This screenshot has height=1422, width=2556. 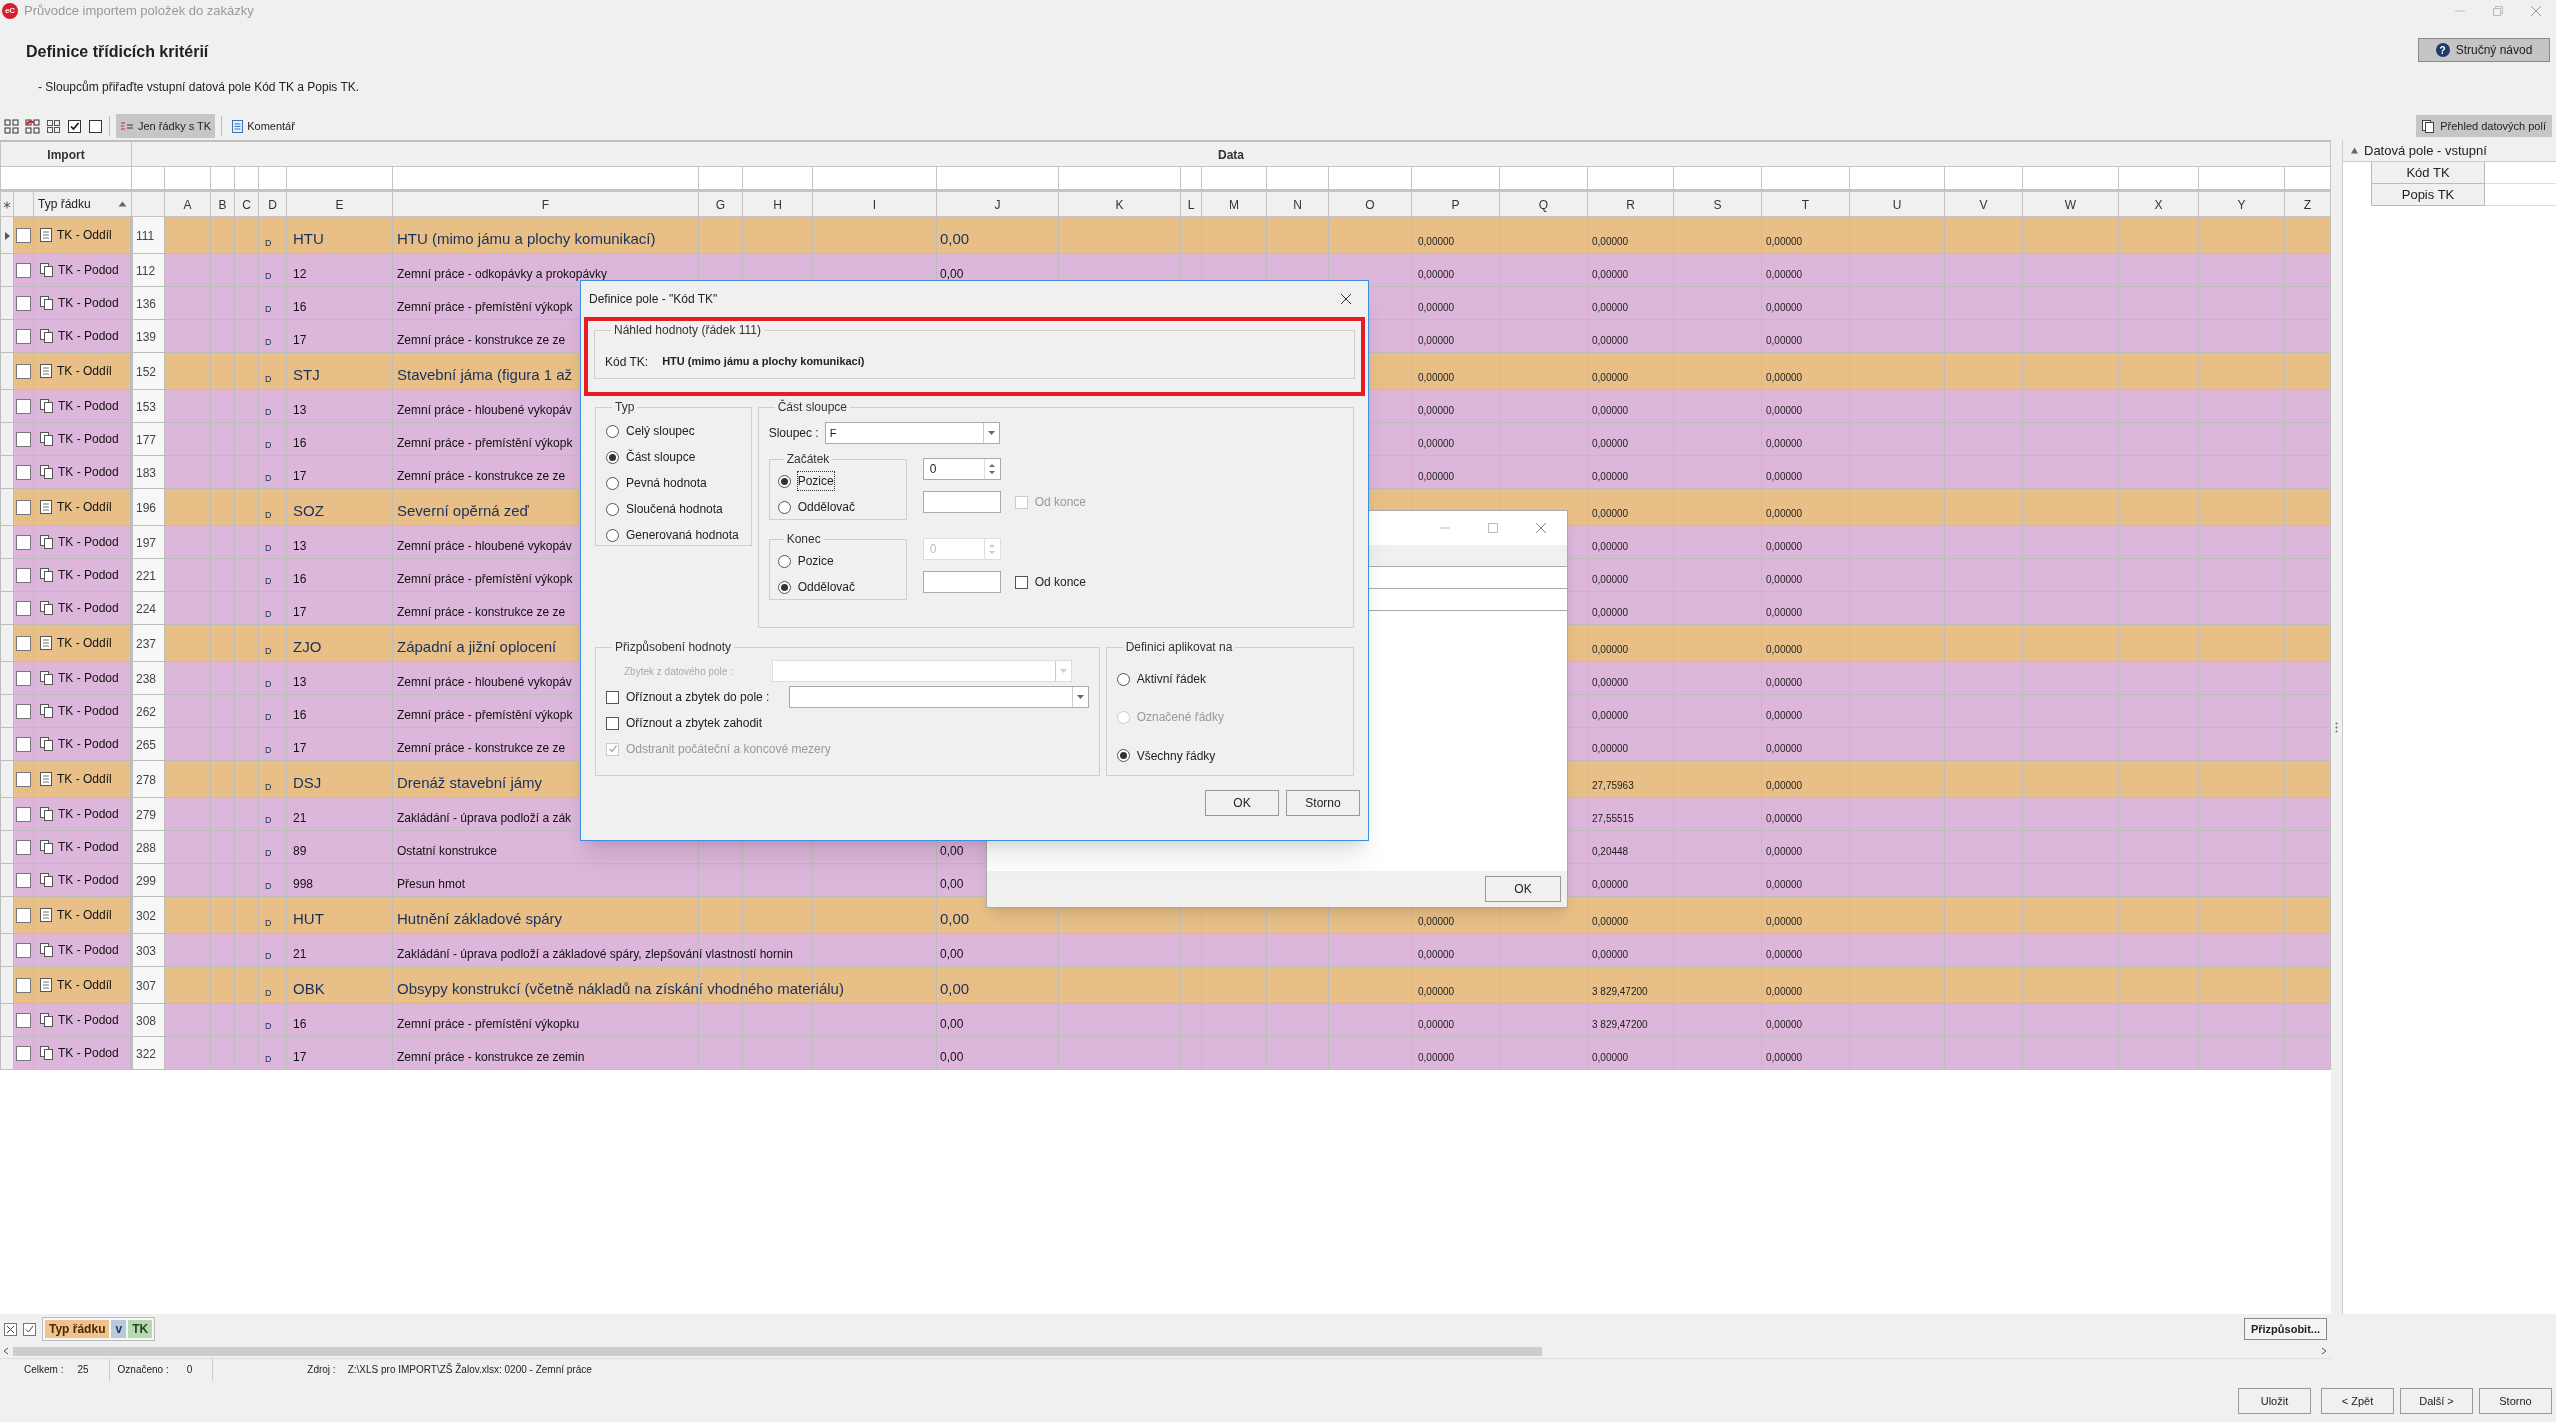 What do you see at coordinates (720, 205) in the screenshot?
I see `column-header: G` at bounding box center [720, 205].